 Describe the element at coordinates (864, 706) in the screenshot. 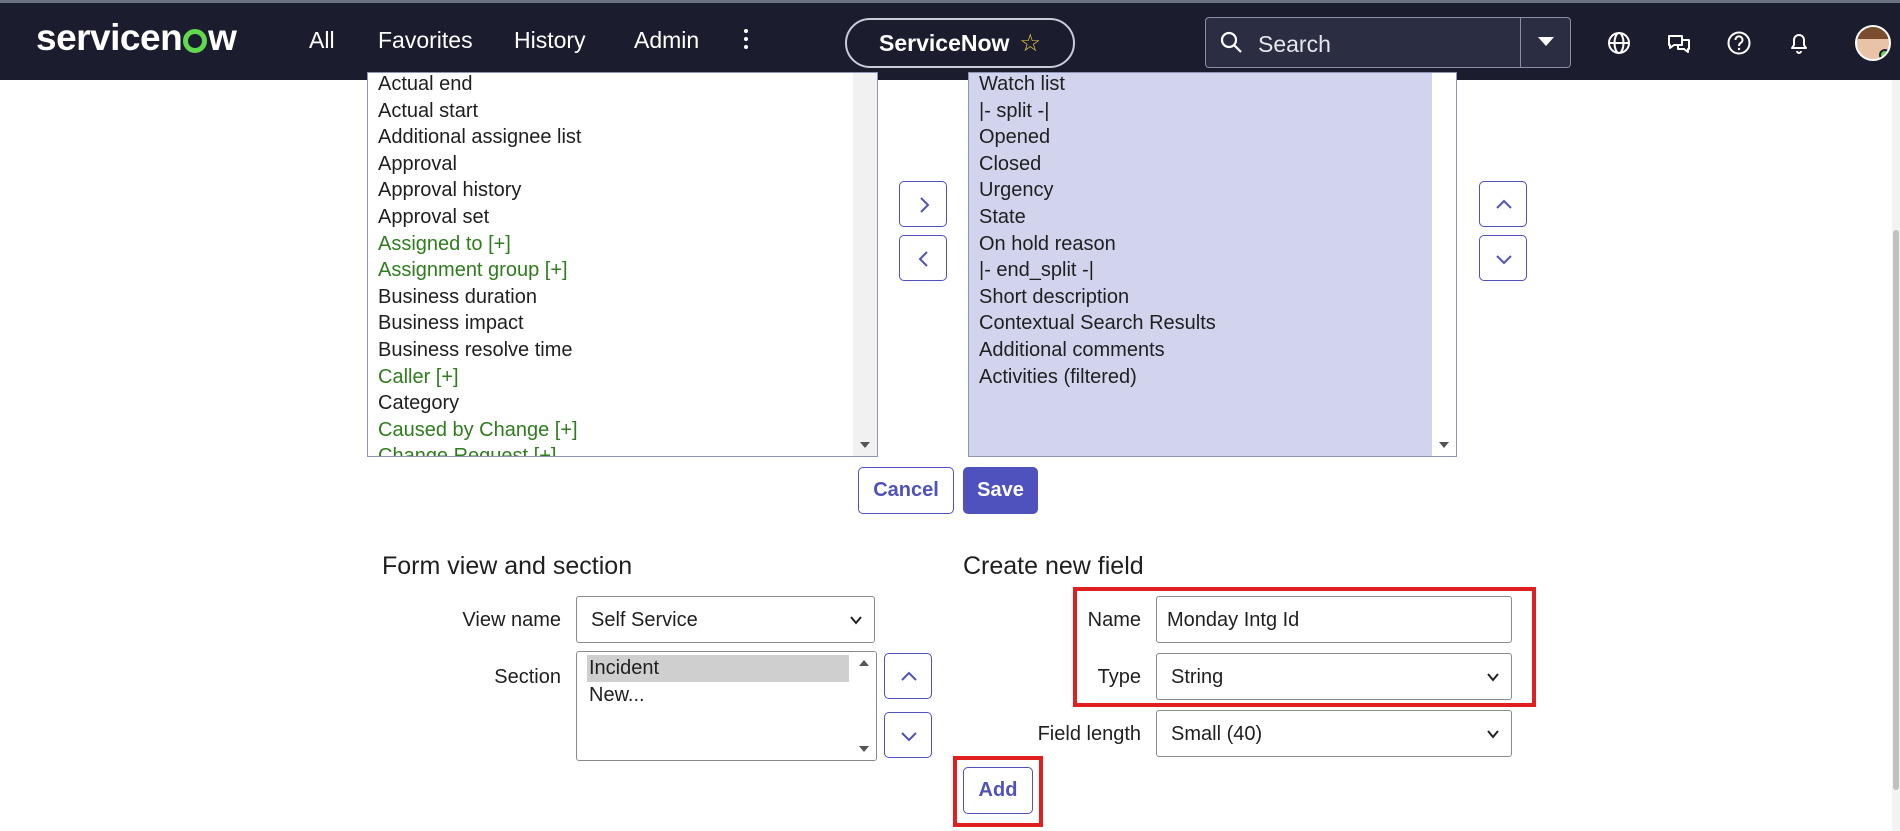

I see `section-scrollbar` at that location.